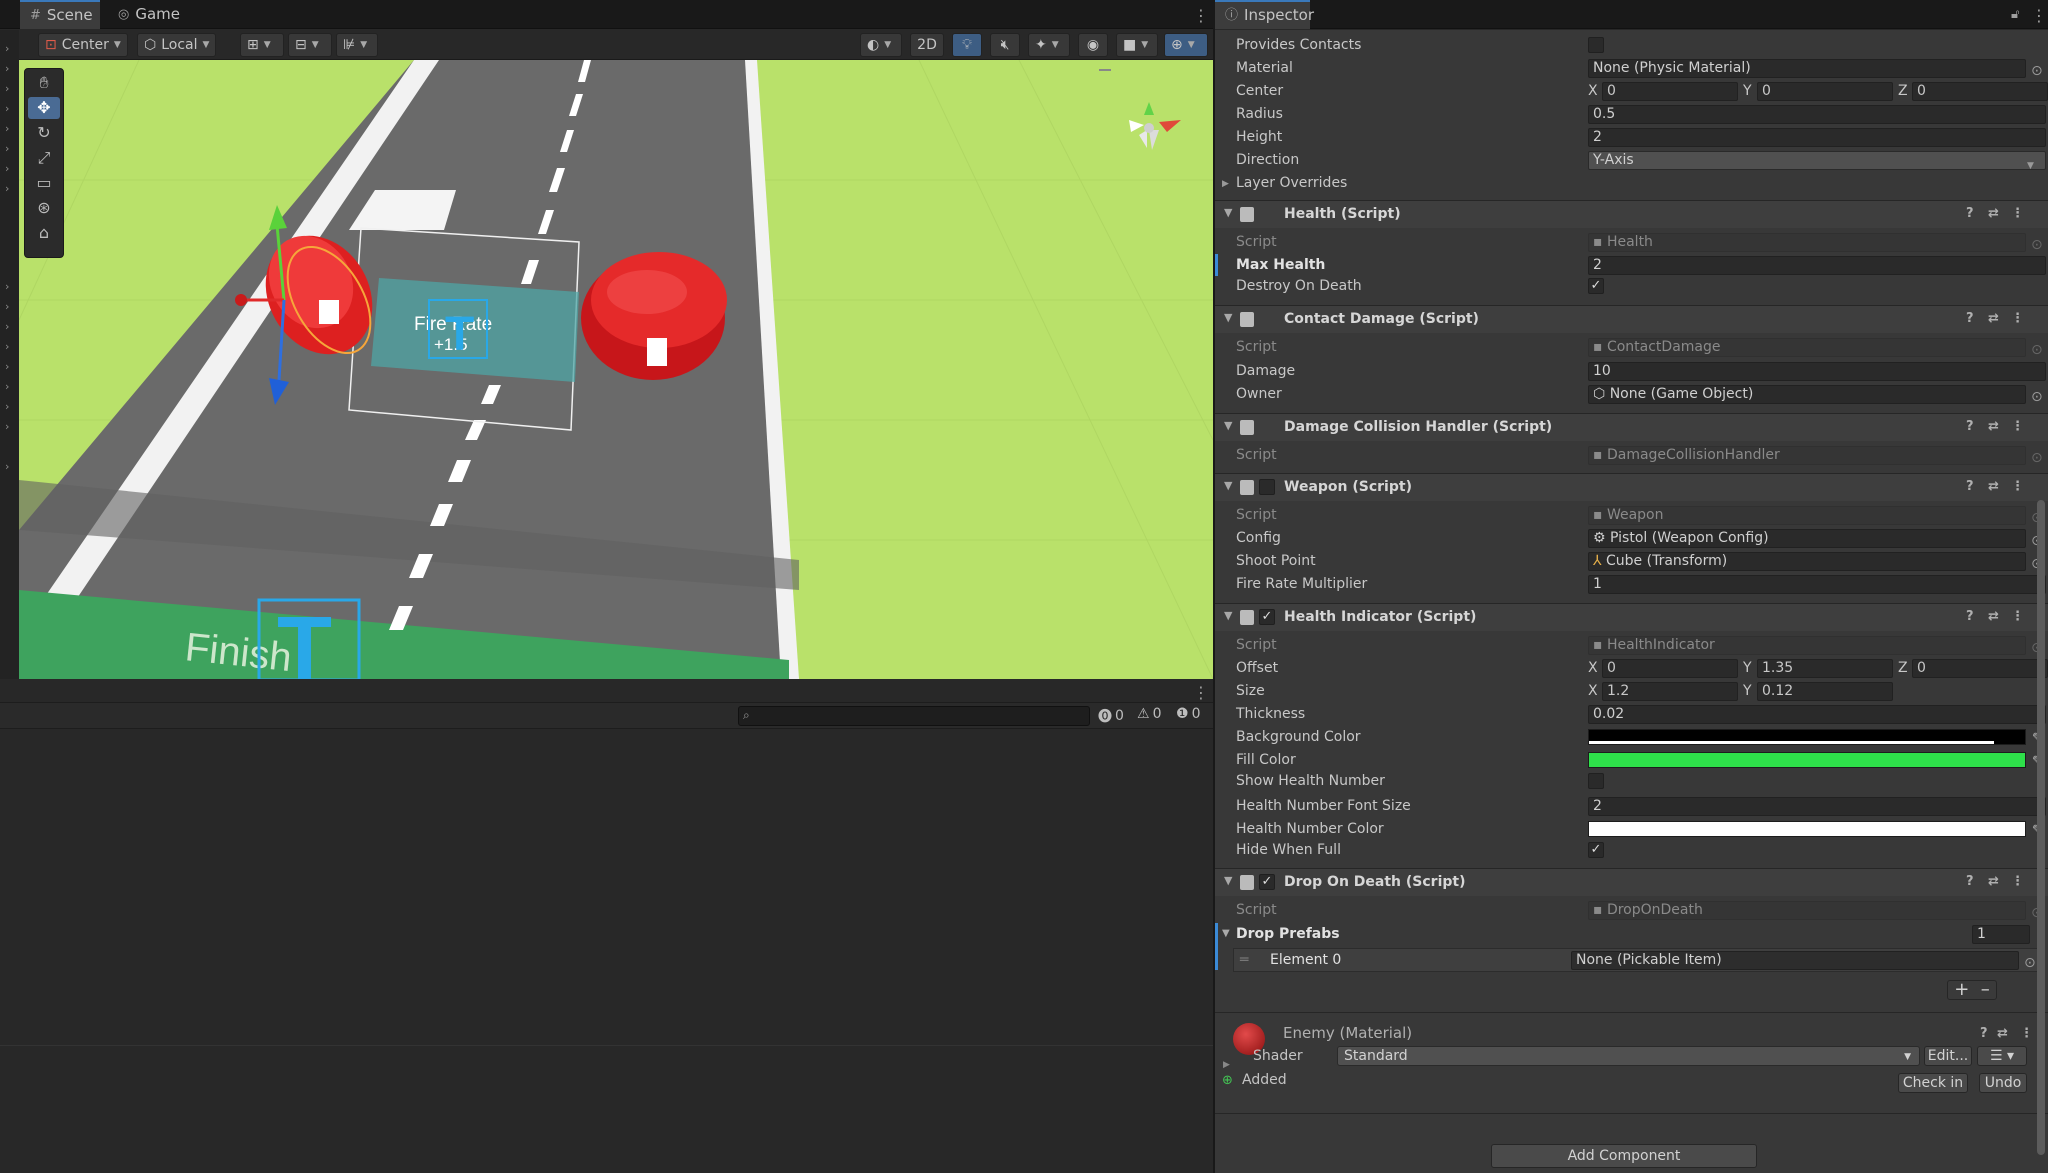 Image resolution: width=2048 pixels, height=1173 pixels. Describe the element at coordinates (1985, 989) in the screenshot. I see `remove-element-button: –` at that location.